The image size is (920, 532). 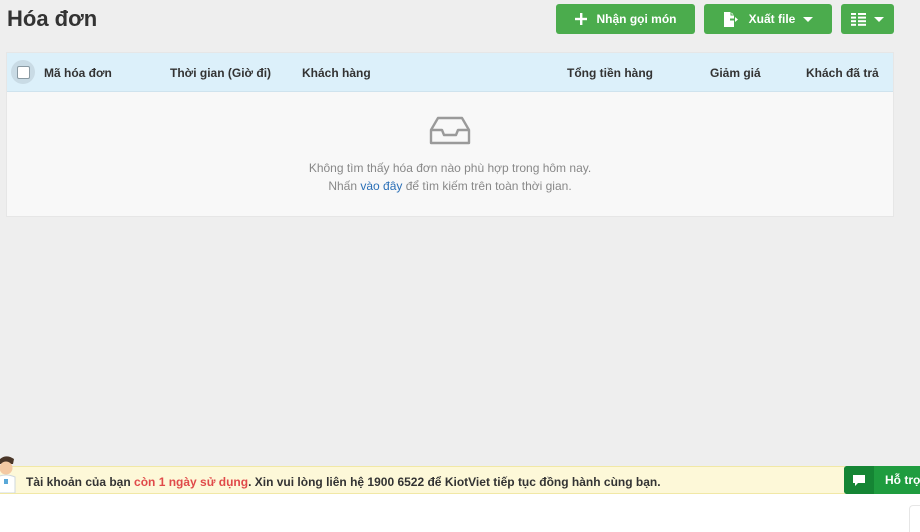 What do you see at coordinates (78, 73) in the screenshot?
I see `col-invoice-code: Mã hóa đơn` at bounding box center [78, 73].